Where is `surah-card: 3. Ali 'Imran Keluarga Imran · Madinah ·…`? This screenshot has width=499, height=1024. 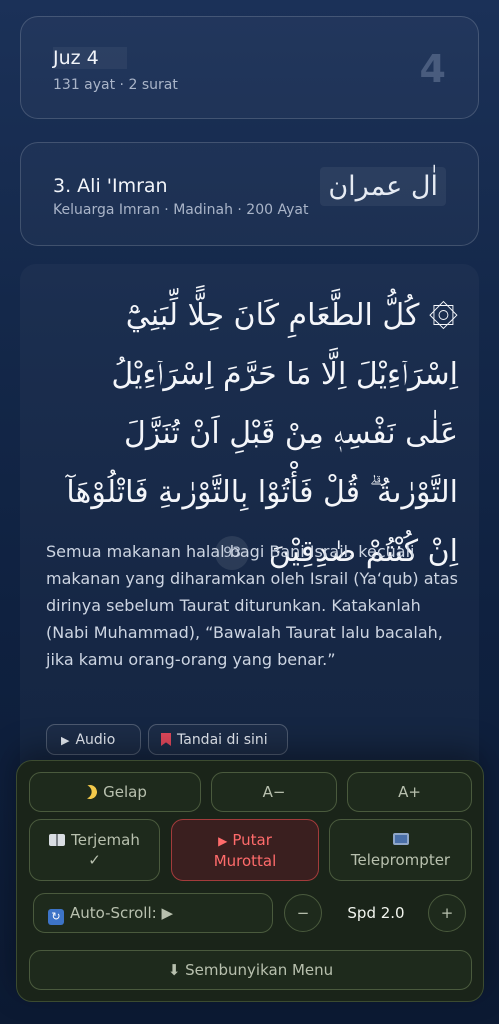
surah-card: 3. Ali 'Imran Keluarga Imran · Madinah ·… is located at coordinates (249, 194).